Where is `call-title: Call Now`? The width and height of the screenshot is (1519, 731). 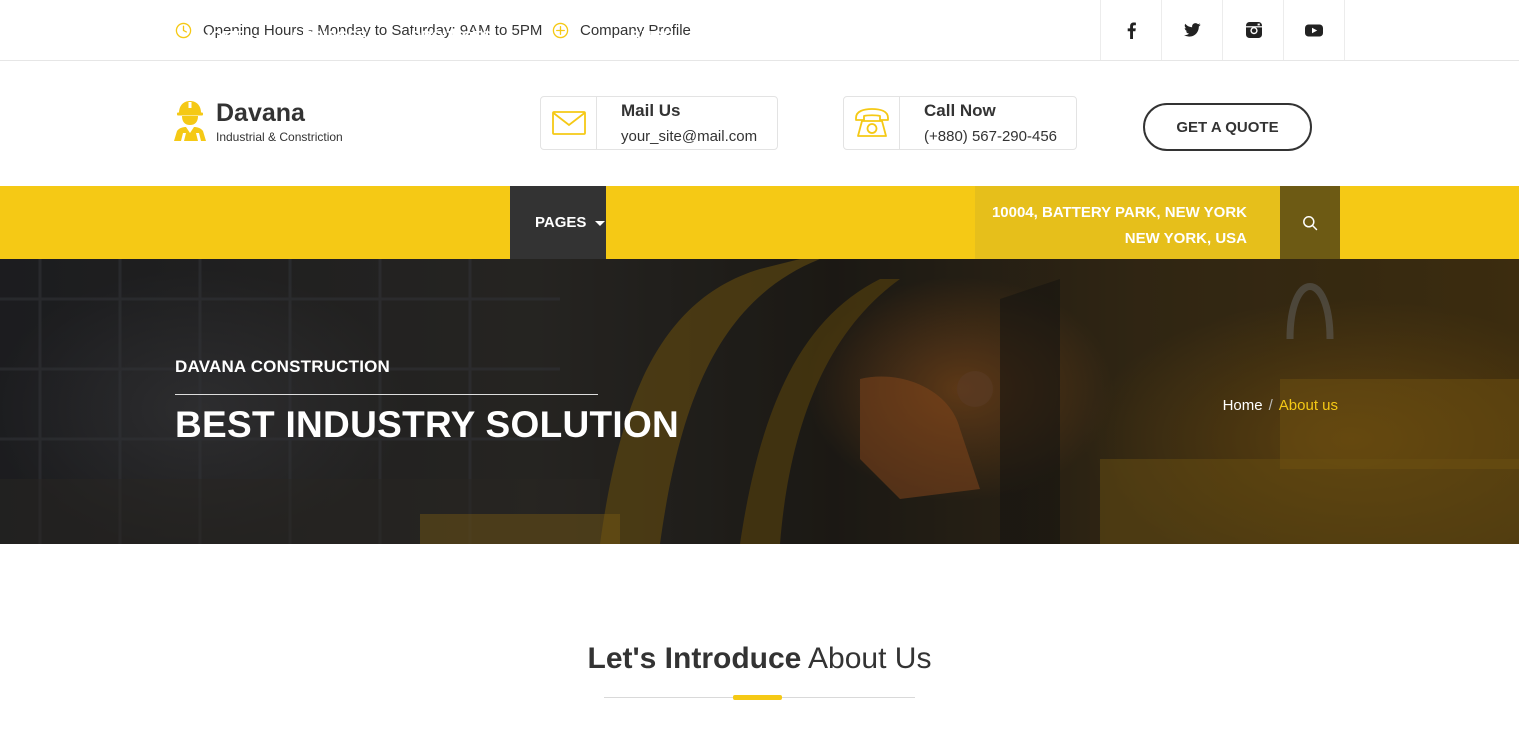
call-title: Call Now is located at coordinates (960, 110).